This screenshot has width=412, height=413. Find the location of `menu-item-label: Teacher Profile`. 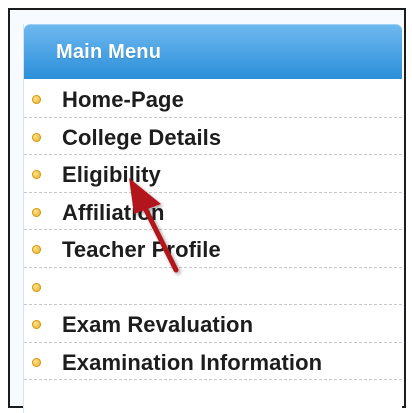

menu-item-label: Teacher Profile is located at coordinates (141, 249).